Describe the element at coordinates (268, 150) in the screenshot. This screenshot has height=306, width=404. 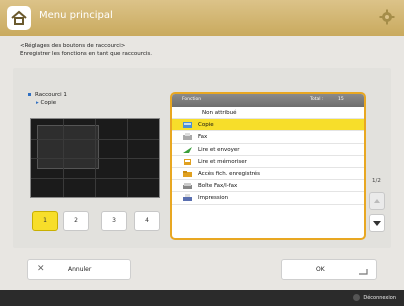
I see `list-item: Lire et envoyer` at that location.